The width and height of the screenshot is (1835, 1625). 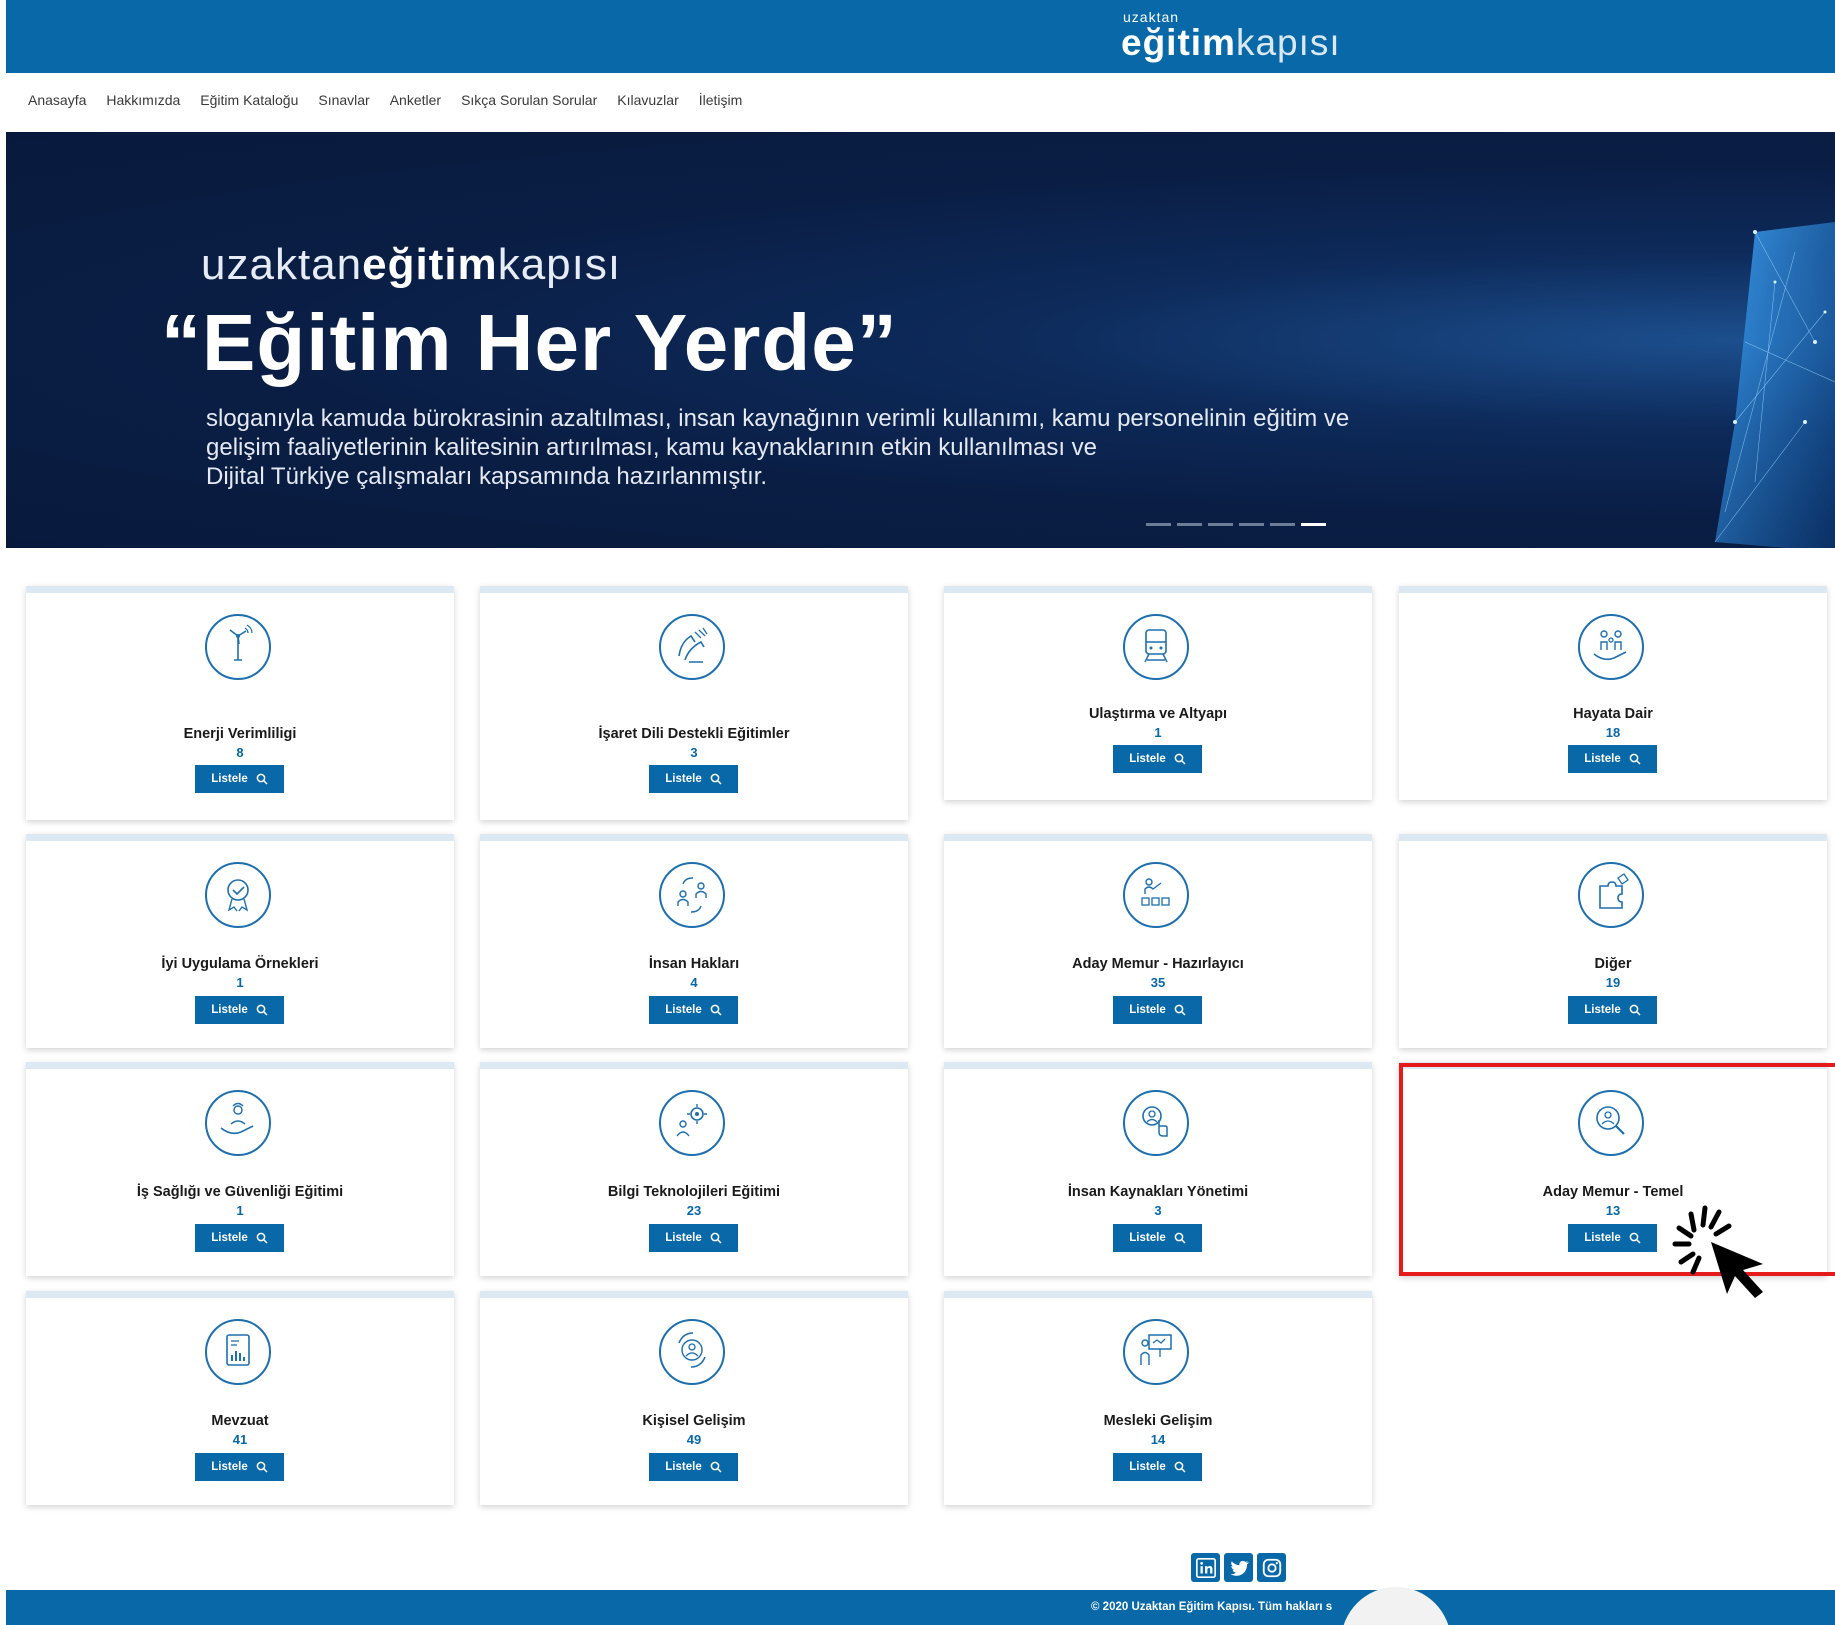 I want to click on presentation-checkboxes-icon, so click(x=1156, y=895).